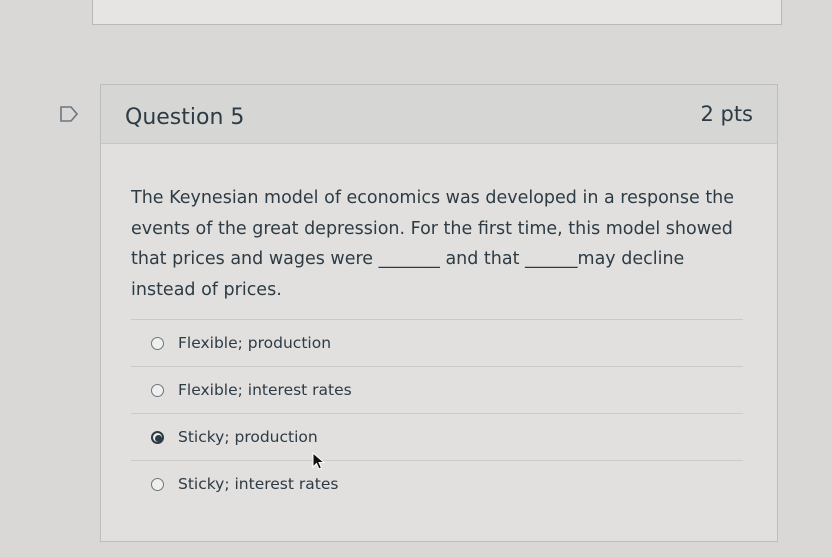 Image resolution: width=832 pixels, height=557 pixels. I want to click on answer-label: Sticky; interest rates, so click(258, 484).